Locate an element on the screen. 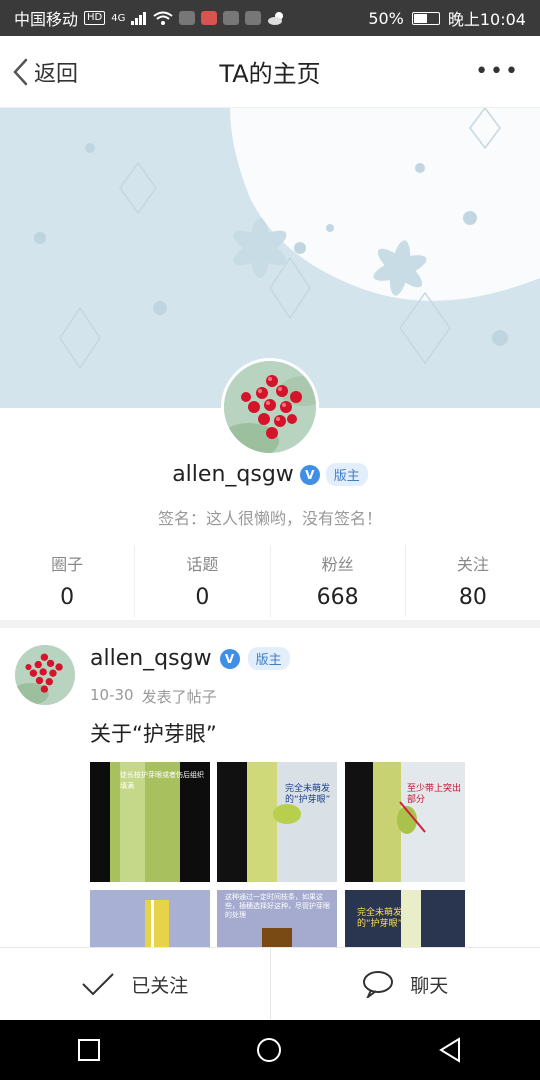  post-author-avatar is located at coordinates (45, 675).